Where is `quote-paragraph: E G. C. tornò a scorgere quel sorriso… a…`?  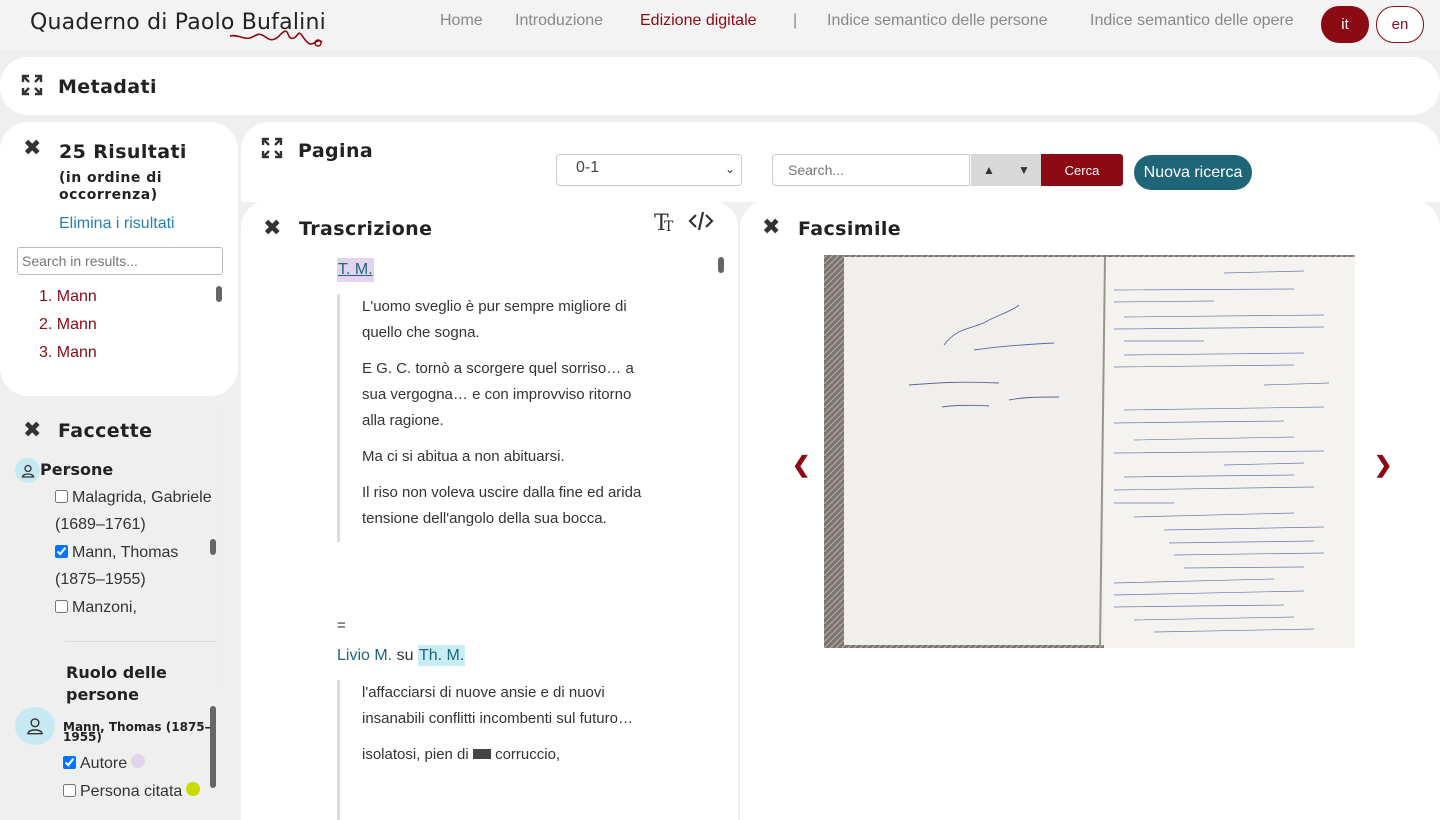 quote-paragraph: E G. C. tornò a scorgere quel sorriso… a… is located at coordinates (498, 394).